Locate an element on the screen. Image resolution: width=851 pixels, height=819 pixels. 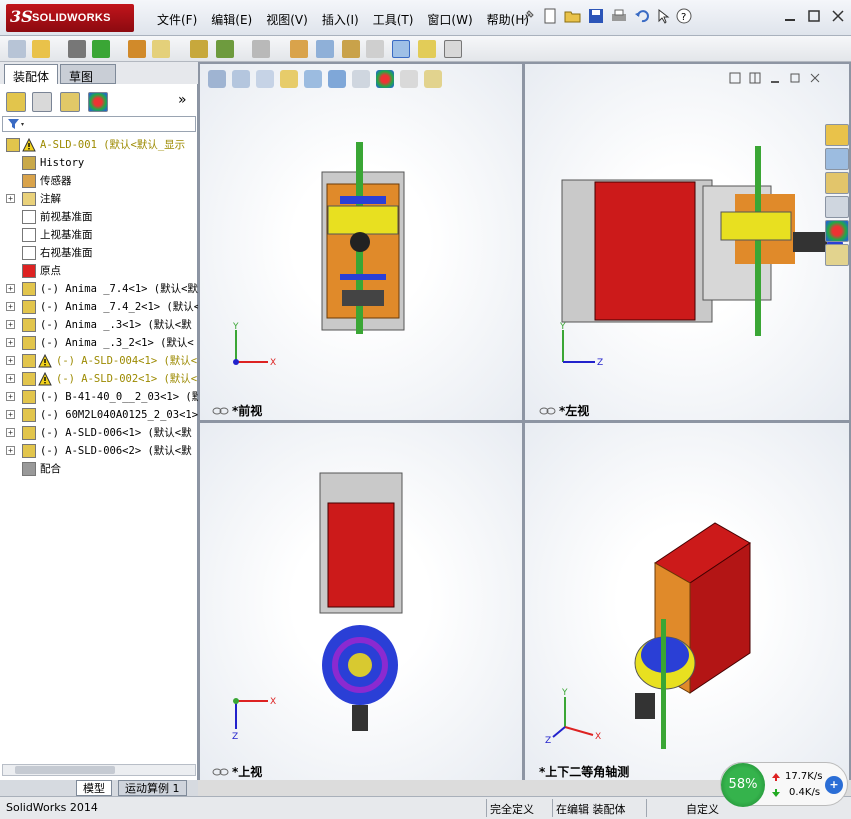
smart-fasteners-icon is located at coordinates (101, 49).